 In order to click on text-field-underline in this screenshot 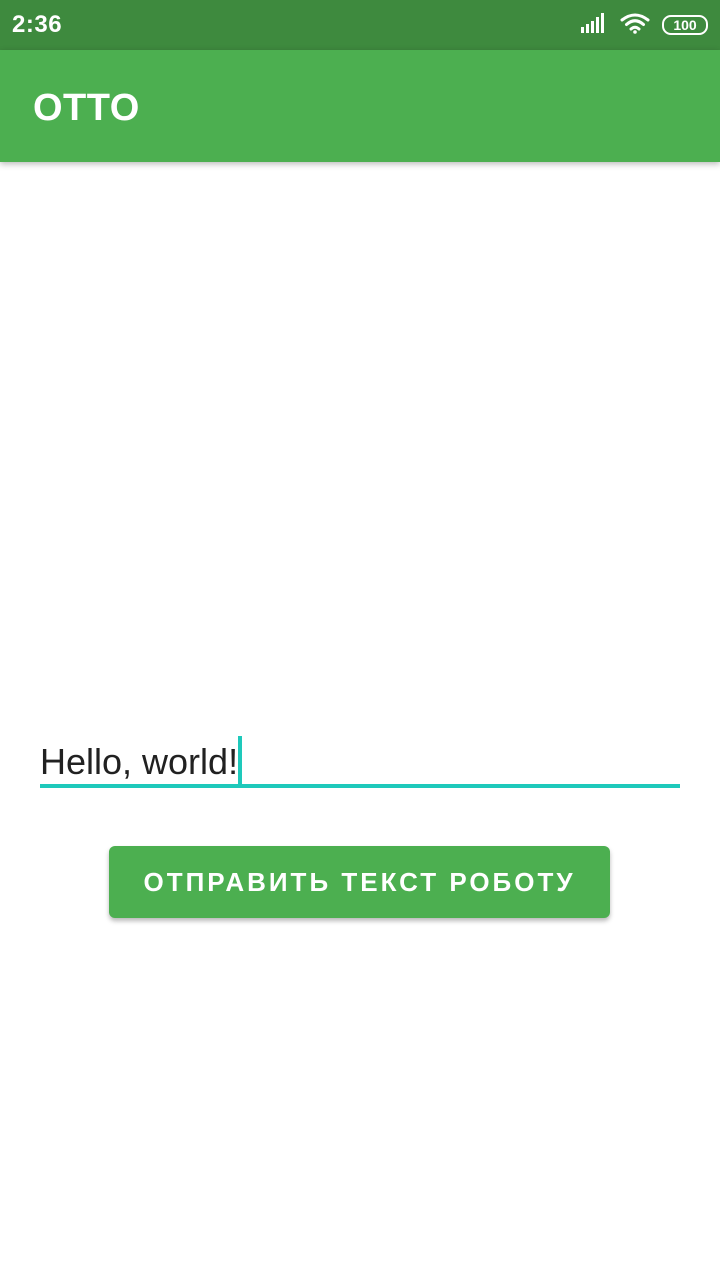, I will do `click(360, 786)`.